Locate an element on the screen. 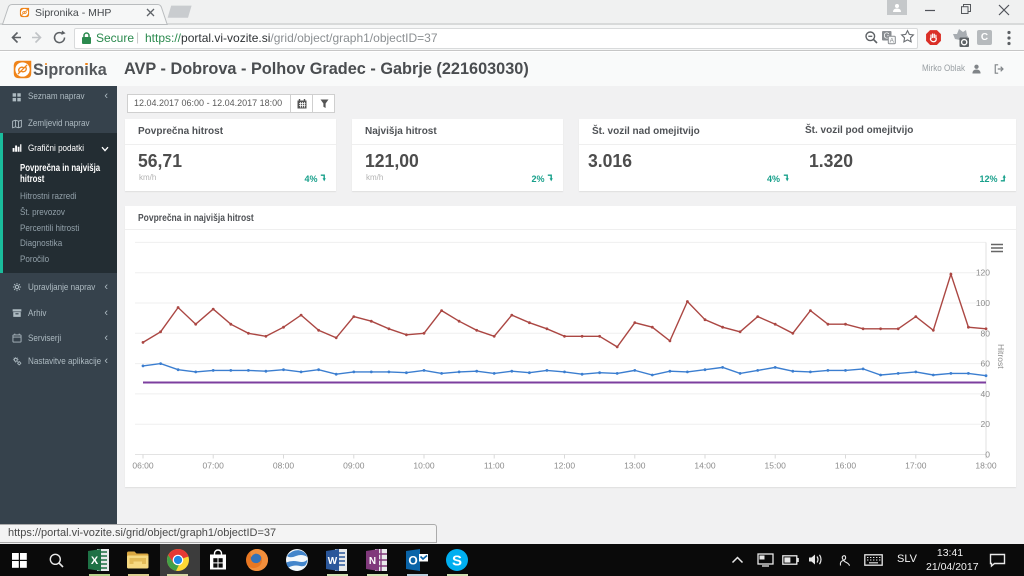  svg-text: 18:00 is located at coordinates (986, 466).